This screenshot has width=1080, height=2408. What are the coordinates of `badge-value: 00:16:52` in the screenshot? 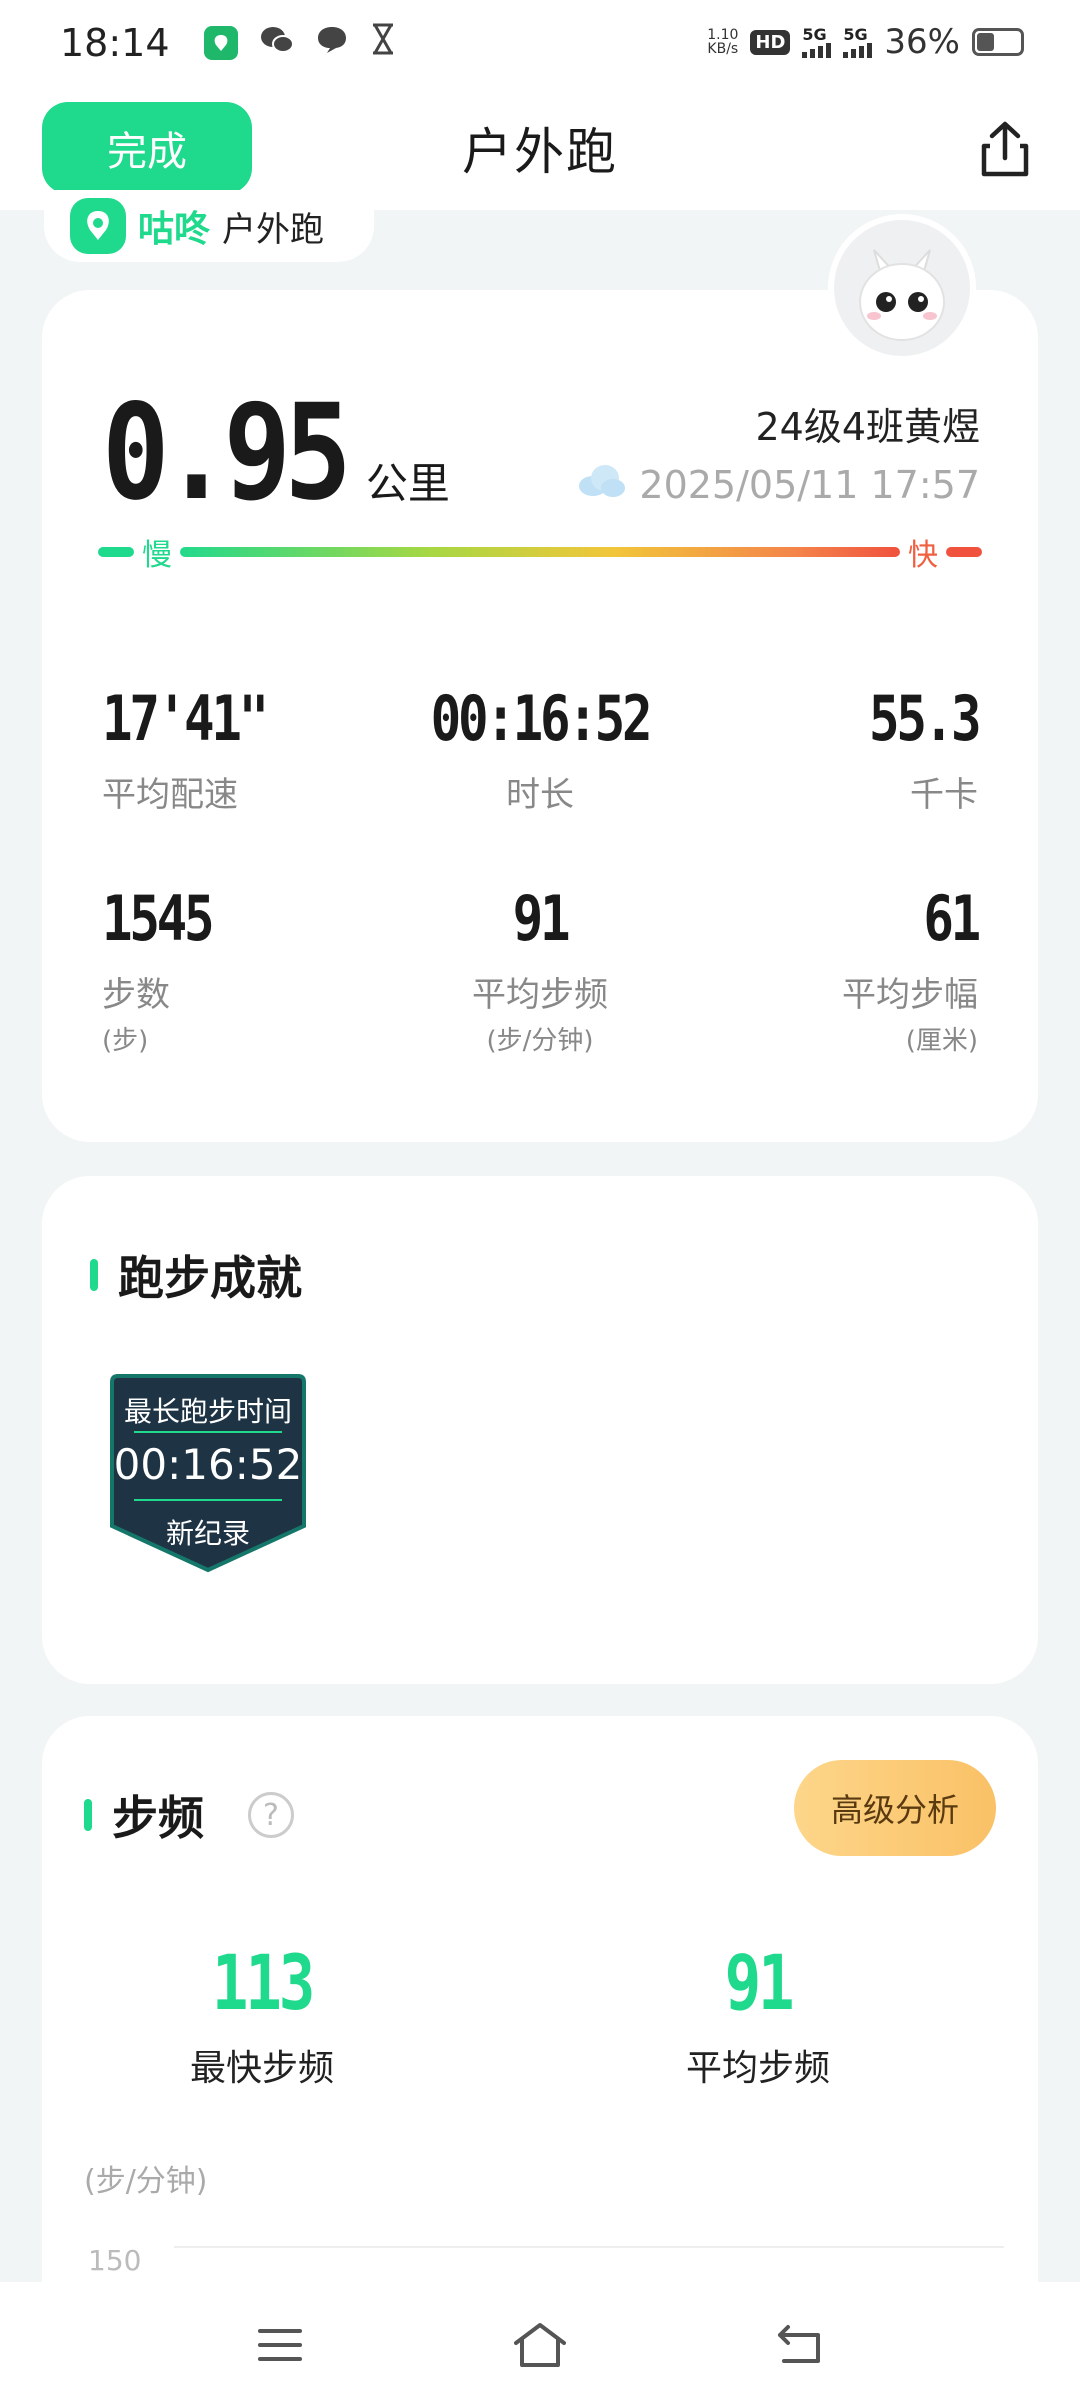 It's located at (208, 1464).